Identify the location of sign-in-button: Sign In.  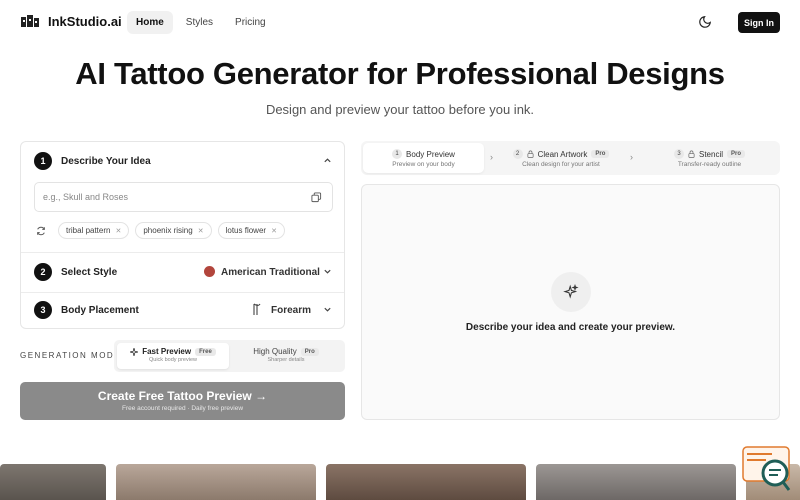
(759, 22).